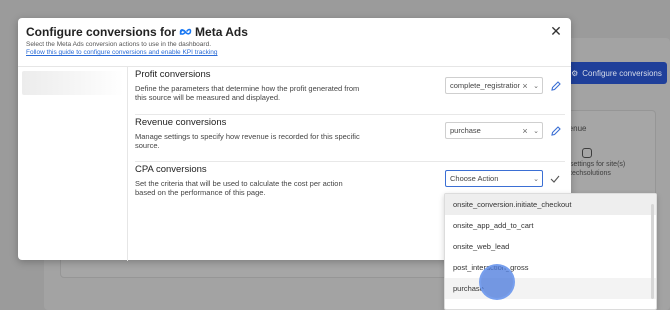 The image size is (670, 310). Describe the element at coordinates (550, 288) in the screenshot. I see `dropdown-option: purchase` at that location.